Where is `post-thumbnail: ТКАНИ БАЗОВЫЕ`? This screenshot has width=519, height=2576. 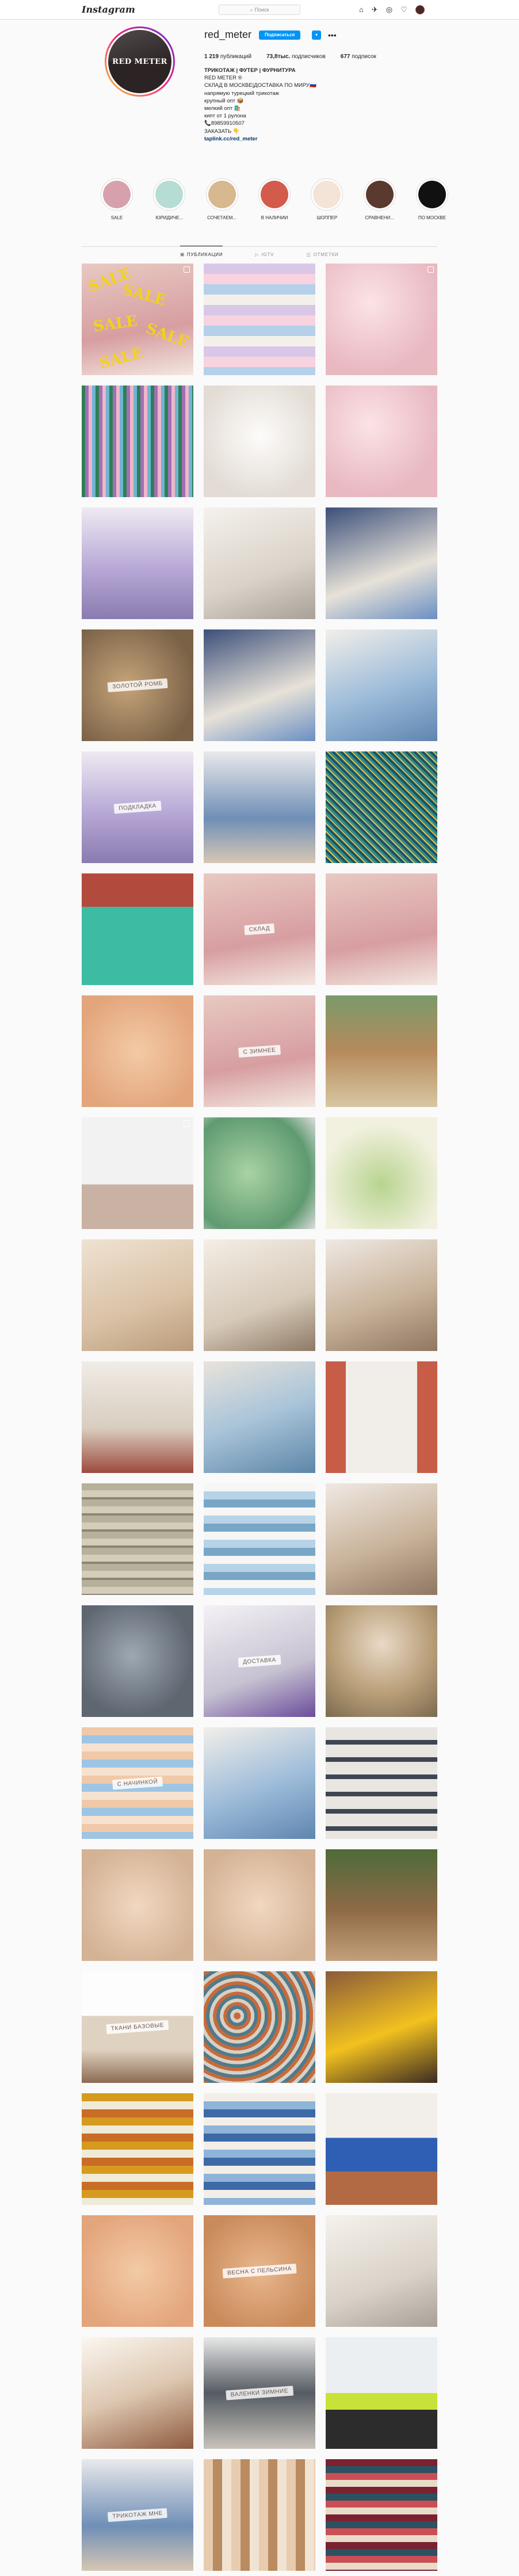 post-thumbnail: ТКАНИ БАЗОВЫЕ is located at coordinates (137, 2027).